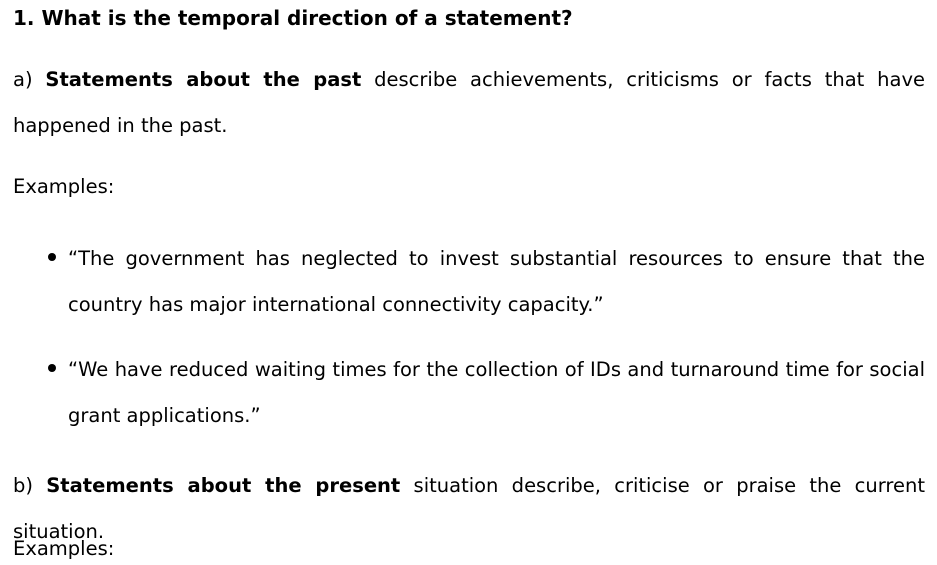 The width and height of the screenshot is (937, 565). I want to click on part-b-bold-term: Statements about the present, so click(223, 485).